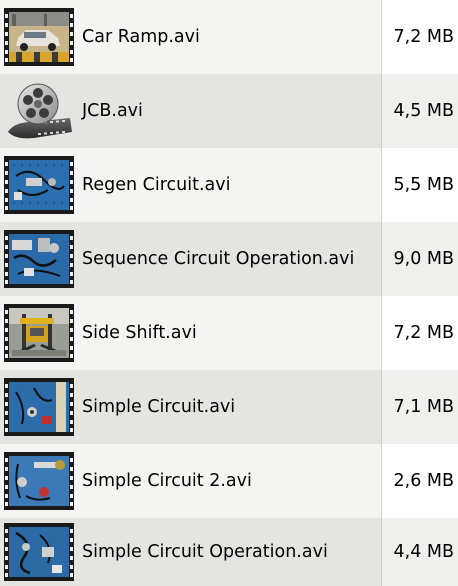  Describe the element at coordinates (139, 333) in the screenshot. I see `file-name: Side Shift.avi` at that location.